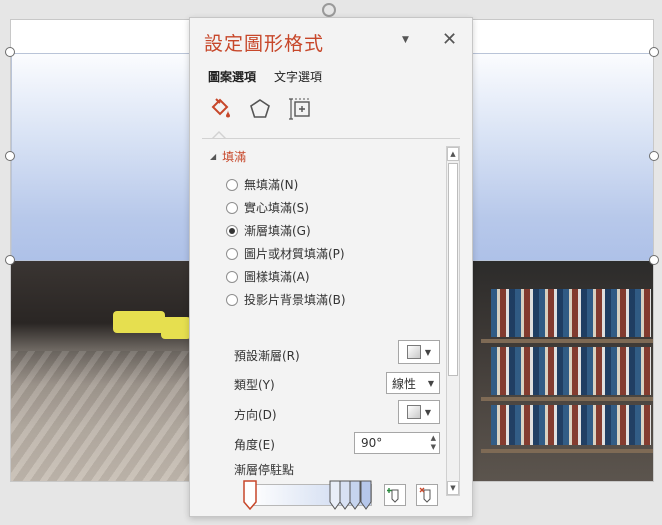  I want to click on scroll-up-icon: ▲, so click(453, 154).